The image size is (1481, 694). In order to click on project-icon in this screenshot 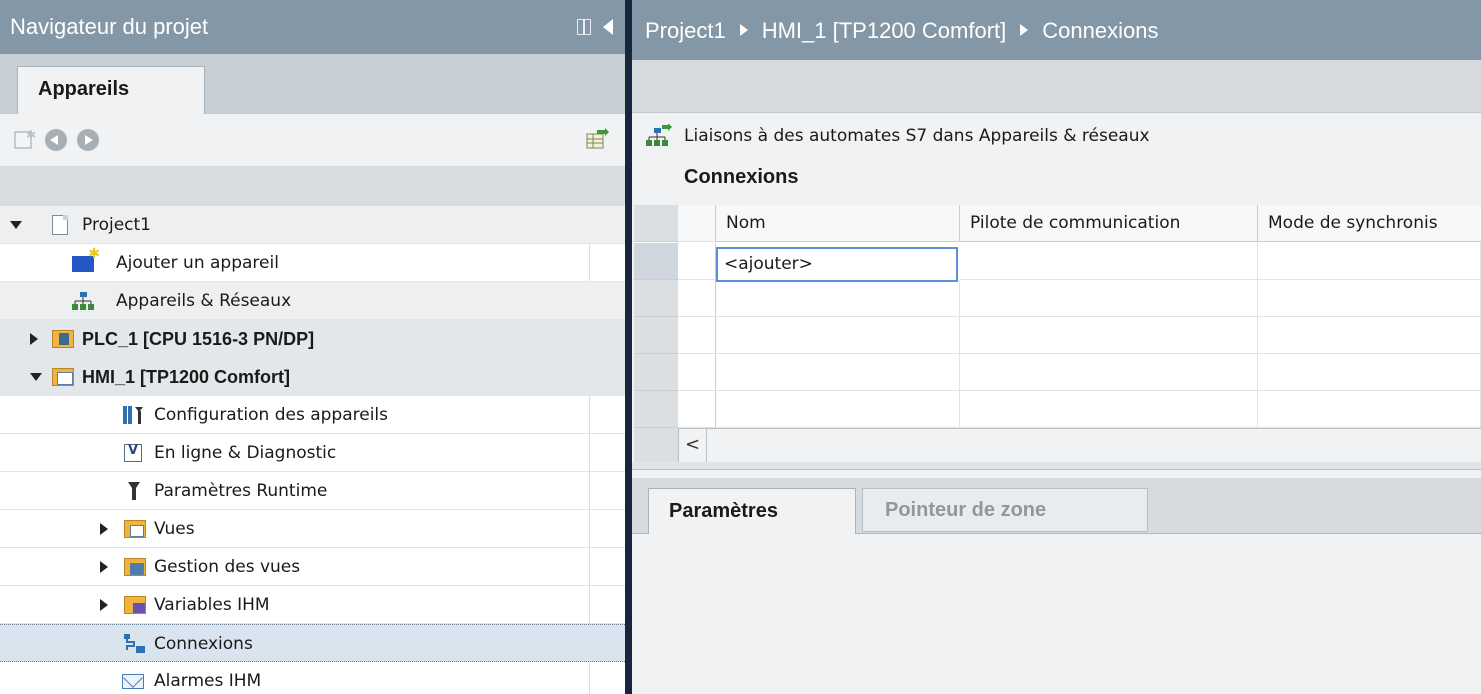, I will do `click(60, 225)`.